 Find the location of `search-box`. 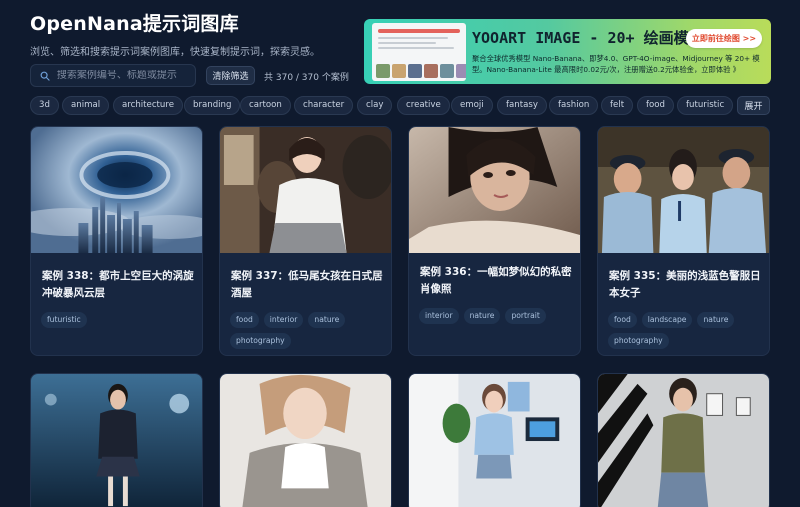

search-box is located at coordinates (113, 75).